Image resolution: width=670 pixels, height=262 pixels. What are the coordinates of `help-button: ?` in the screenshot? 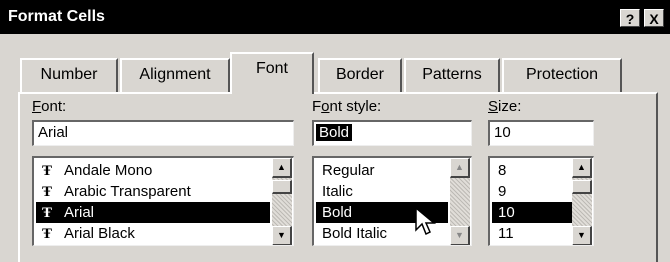 It's located at (630, 18).